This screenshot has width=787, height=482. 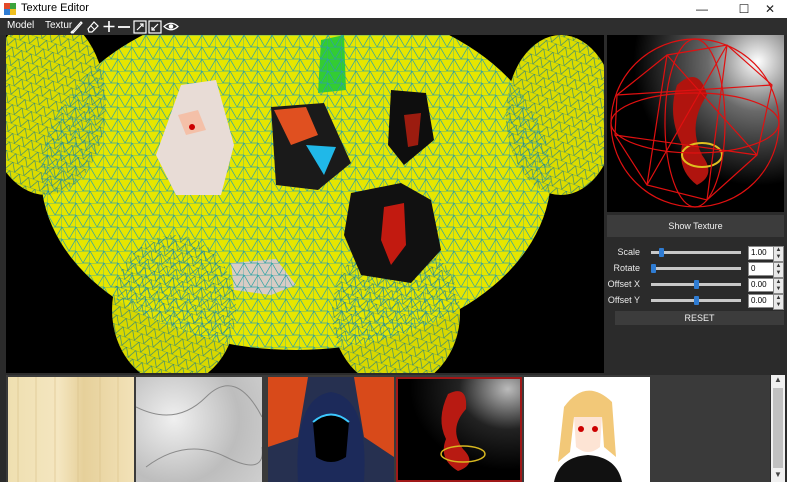 I want to click on minimize-button: —, so click(x=702, y=9).